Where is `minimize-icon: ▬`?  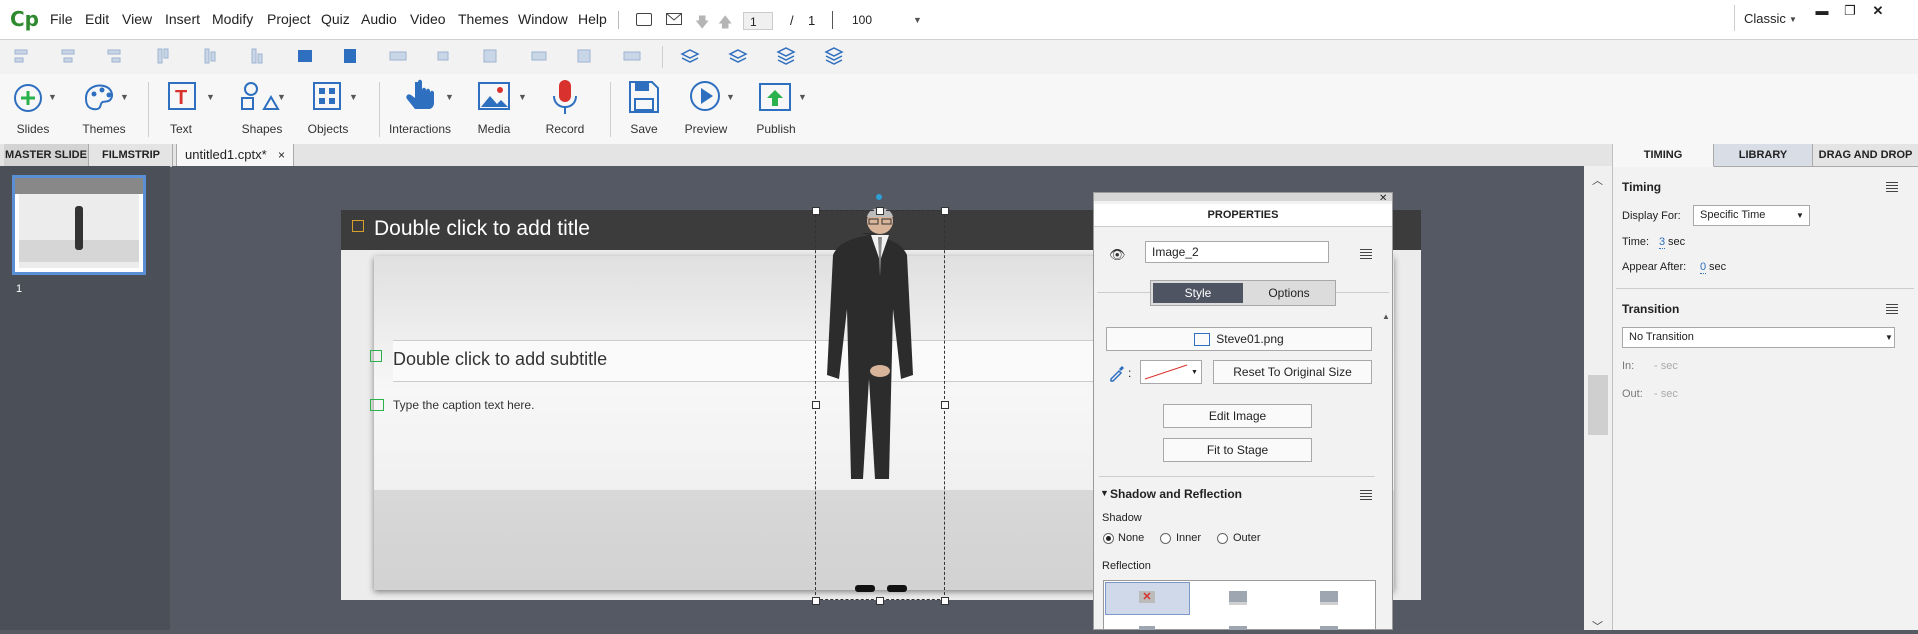 minimize-icon: ▬ is located at coordinates (1822, 11).